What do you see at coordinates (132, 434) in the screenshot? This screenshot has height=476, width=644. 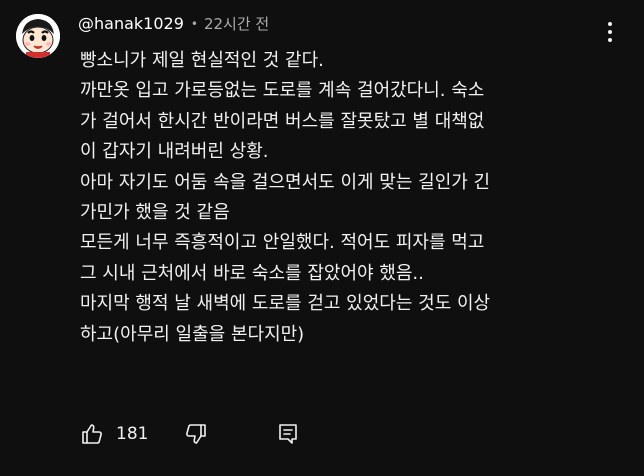 I see `like-count: 181` at bounding box center [132, 434].